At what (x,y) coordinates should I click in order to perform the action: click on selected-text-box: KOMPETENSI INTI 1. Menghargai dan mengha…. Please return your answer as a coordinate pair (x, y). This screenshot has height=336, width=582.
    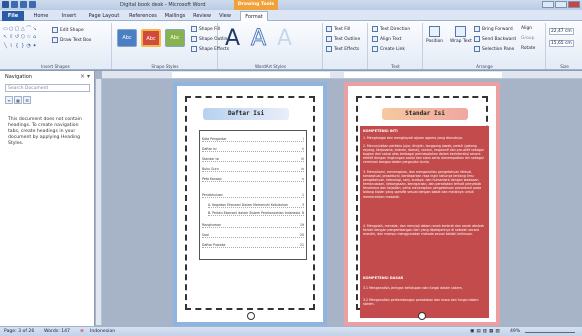
    Looking at the image, I should click on (424, 222).